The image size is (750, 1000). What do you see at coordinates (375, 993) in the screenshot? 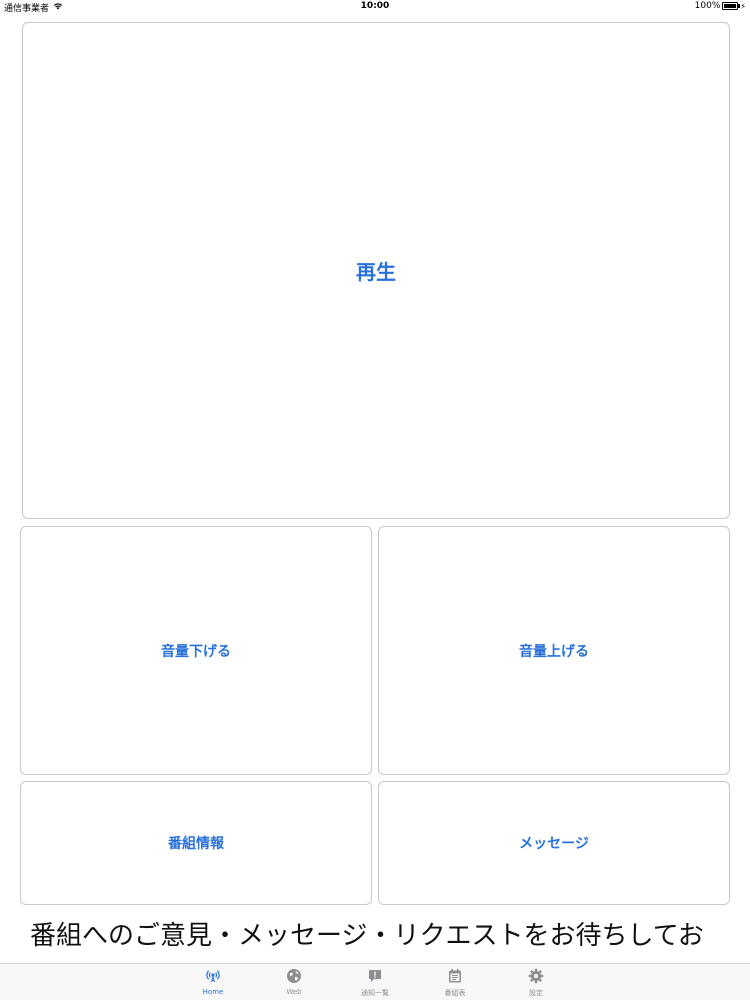
I see `tab-notifications-label: 通知一覧` at bounding box center [375, 993].